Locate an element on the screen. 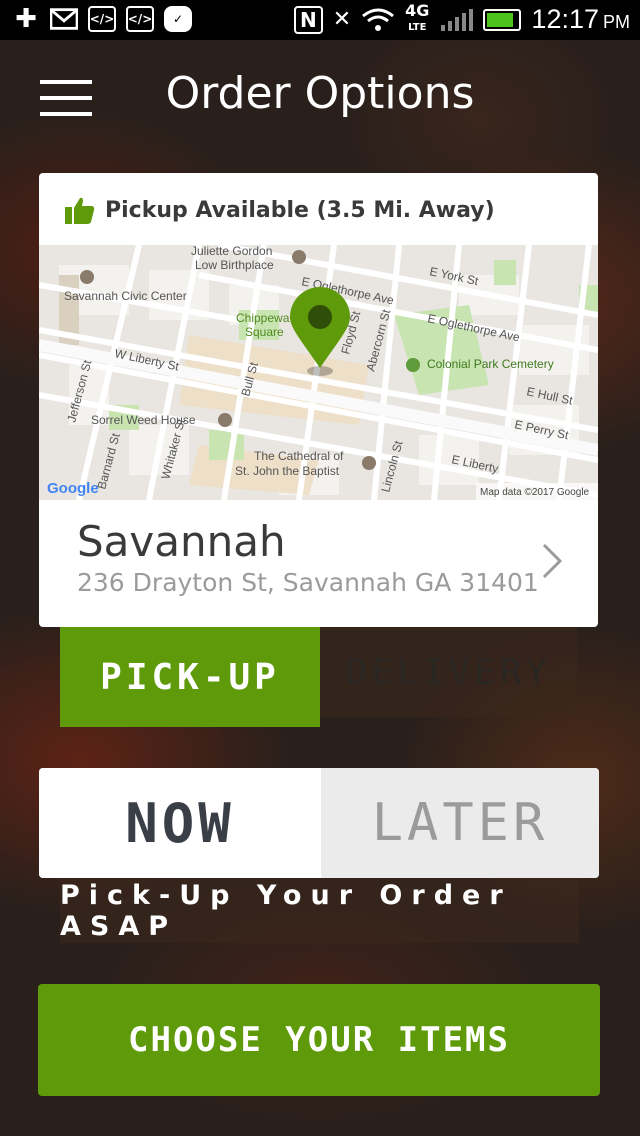 Image resolution: width=640 pixels, height=1136 pixels. tab-pickup-label: PICK-UP is located at coordinates (190, 677).